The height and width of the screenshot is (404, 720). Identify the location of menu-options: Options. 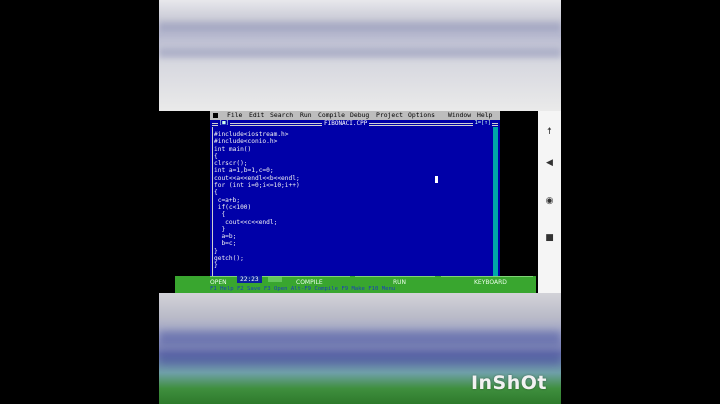
(421, 115).